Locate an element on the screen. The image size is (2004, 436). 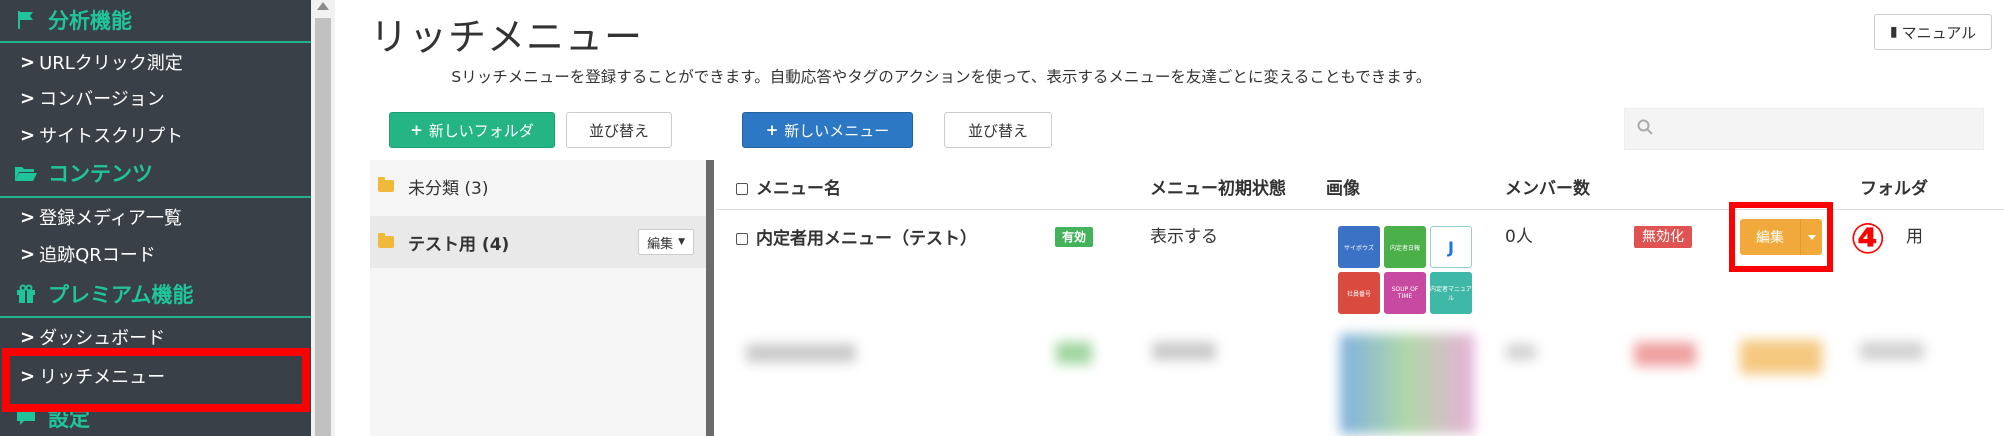
sidebar-scrollbar is located at coordinates (323, 218).